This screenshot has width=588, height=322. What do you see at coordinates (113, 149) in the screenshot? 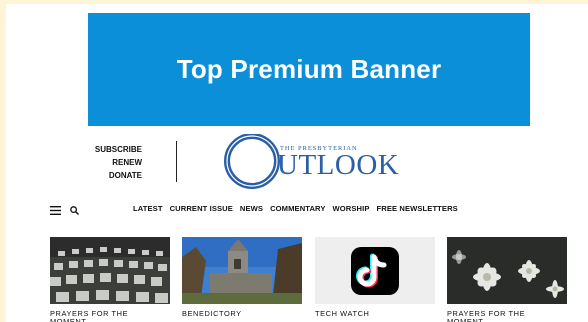
I see `subscribe-link: SUBSCRIBE` at bounding box center [113, 149].